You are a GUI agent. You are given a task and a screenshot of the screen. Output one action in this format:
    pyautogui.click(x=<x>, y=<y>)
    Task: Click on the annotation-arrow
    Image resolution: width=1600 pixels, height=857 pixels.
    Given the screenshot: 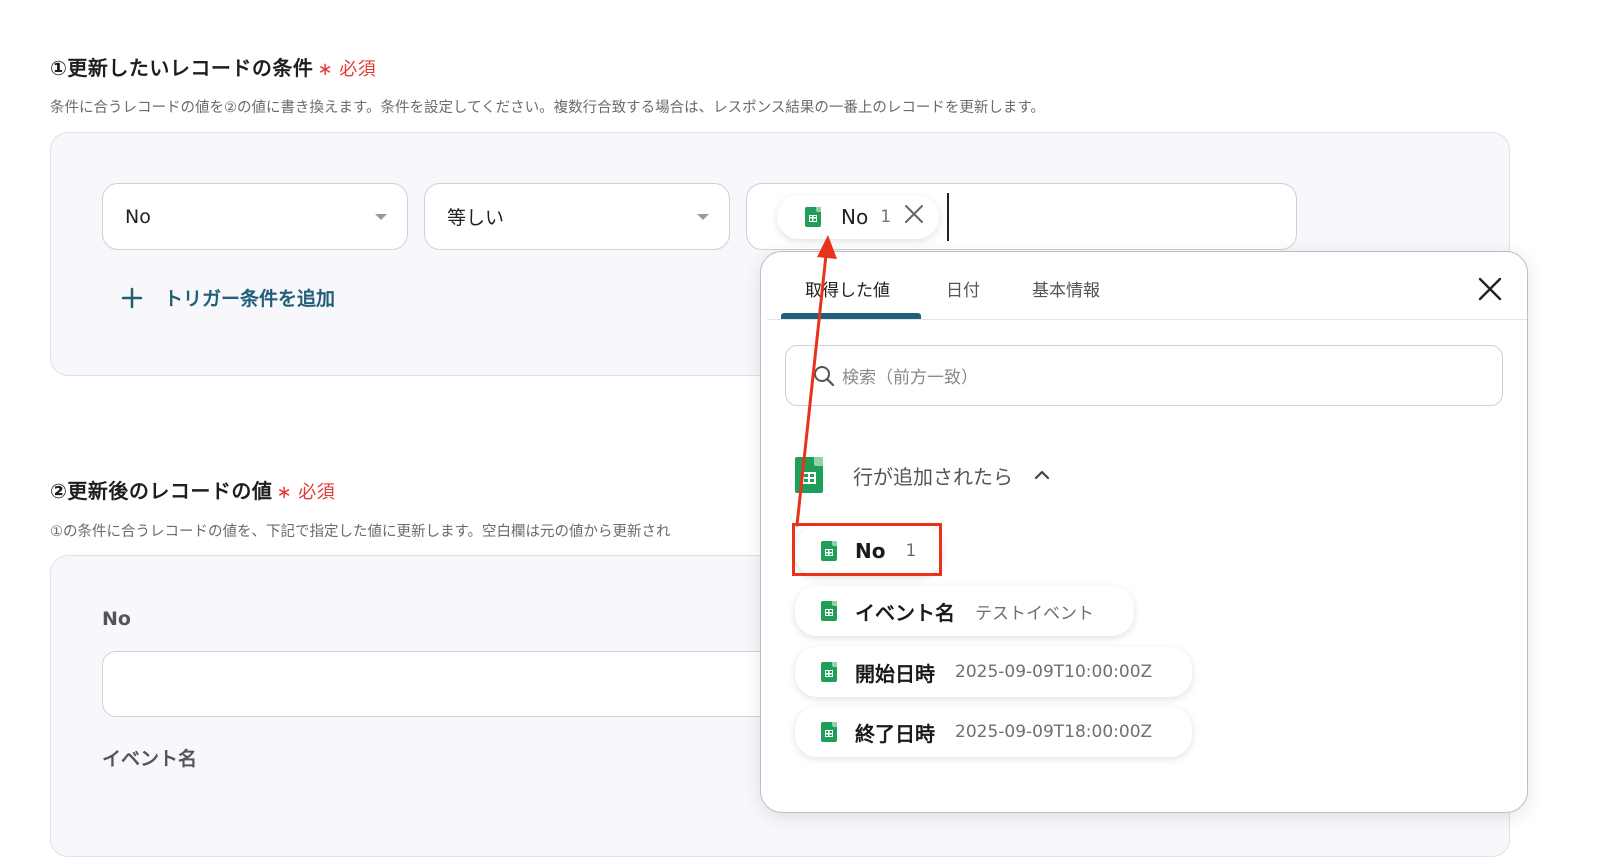 What is the action you would take?
    pyautogui.click(x=816, y=381)
    